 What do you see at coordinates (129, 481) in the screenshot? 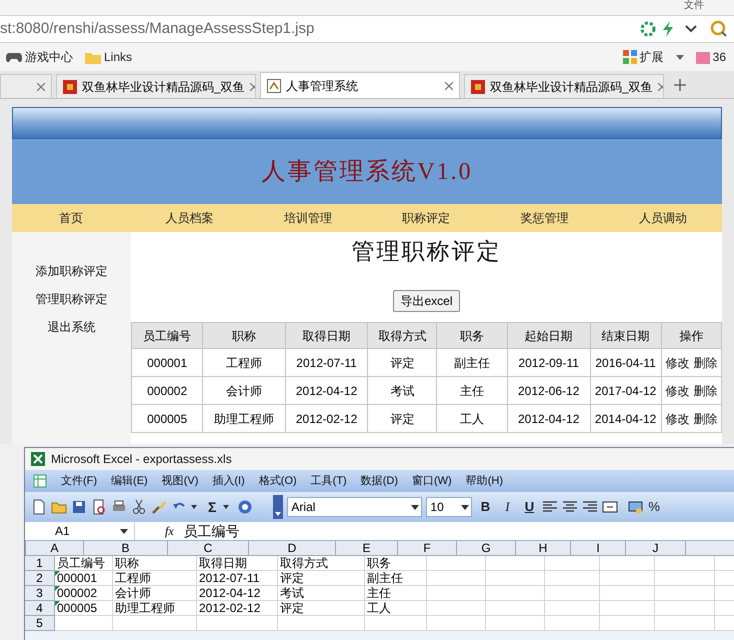
I see `menu-item: 编辑(E)` at bounding box center [129, 481].